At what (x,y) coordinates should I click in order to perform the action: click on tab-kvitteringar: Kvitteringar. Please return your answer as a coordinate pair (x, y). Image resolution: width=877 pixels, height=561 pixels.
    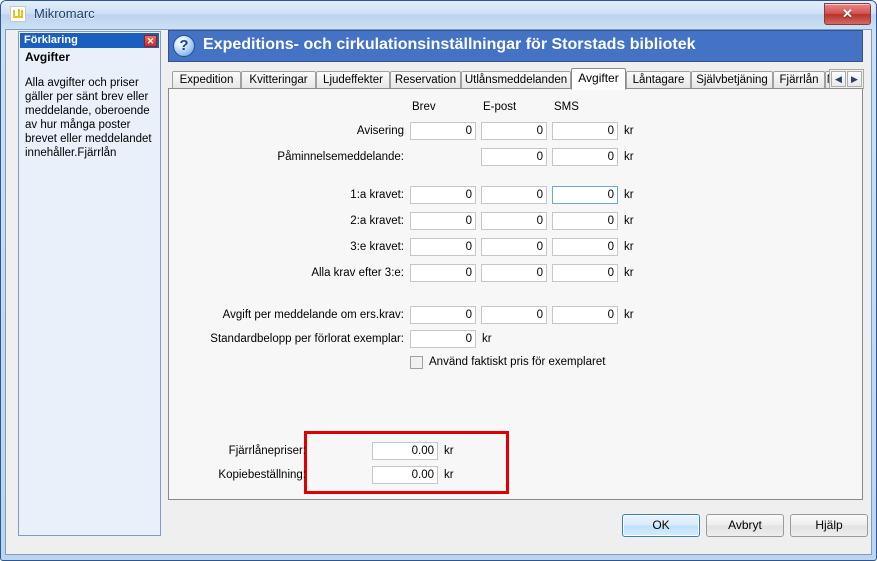
    Looking at the image, I should click on (278, 80).